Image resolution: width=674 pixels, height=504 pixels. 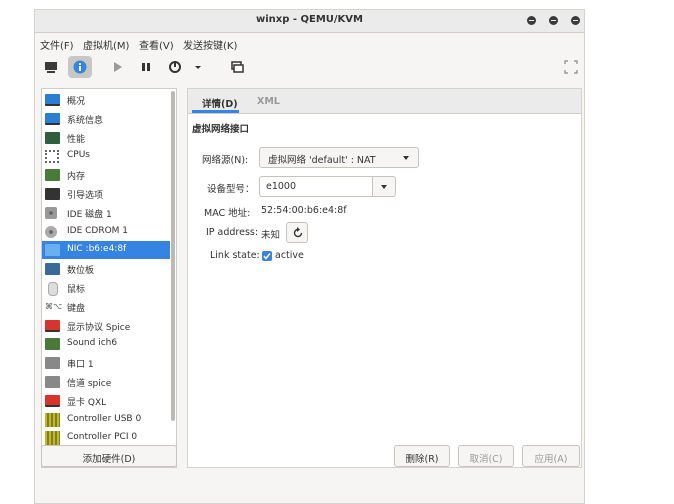 What do you see at coordinates (106, 213) in the screenshot?
I see `sidebar-item: IDE 磁盘 1` at bounding box center [106, 213].